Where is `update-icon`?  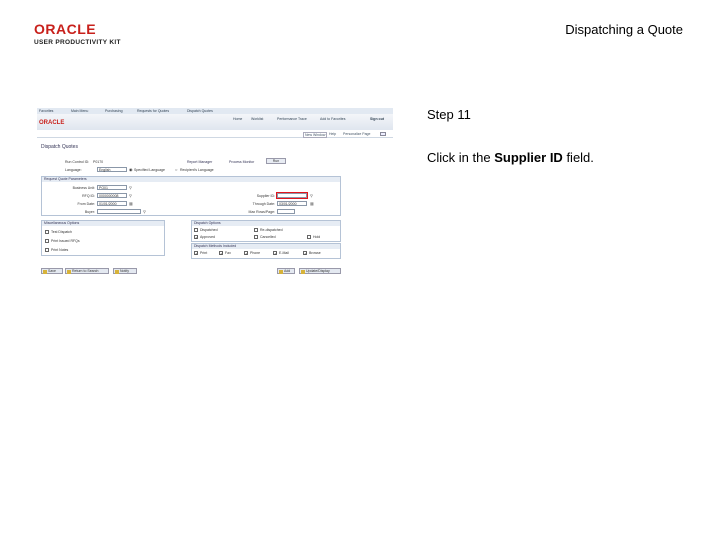
update-icon is located at coordinates (303, 271).